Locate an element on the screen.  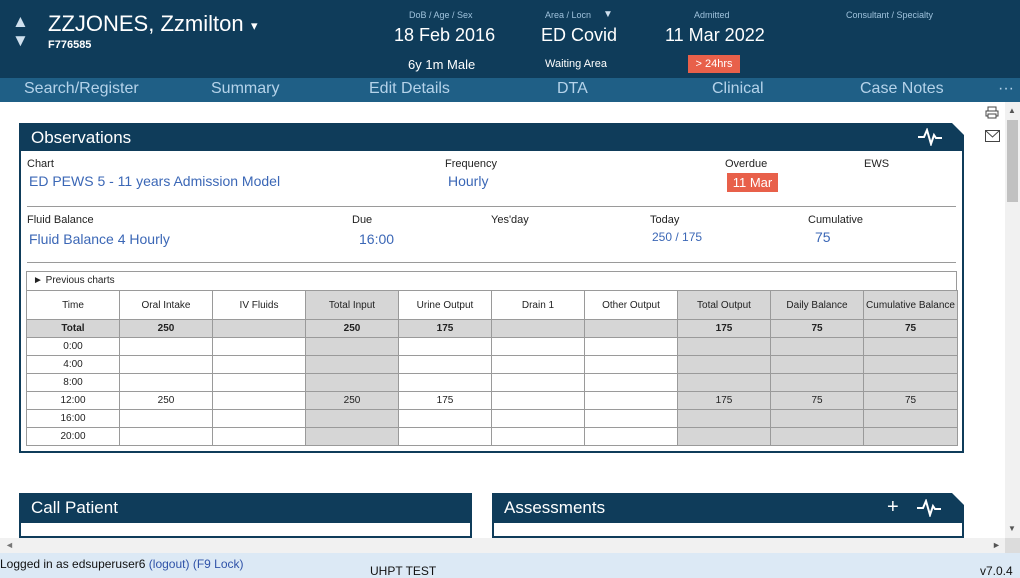
previous-charts-toggle: ► Previous charts is located at coordinates (491, 281).